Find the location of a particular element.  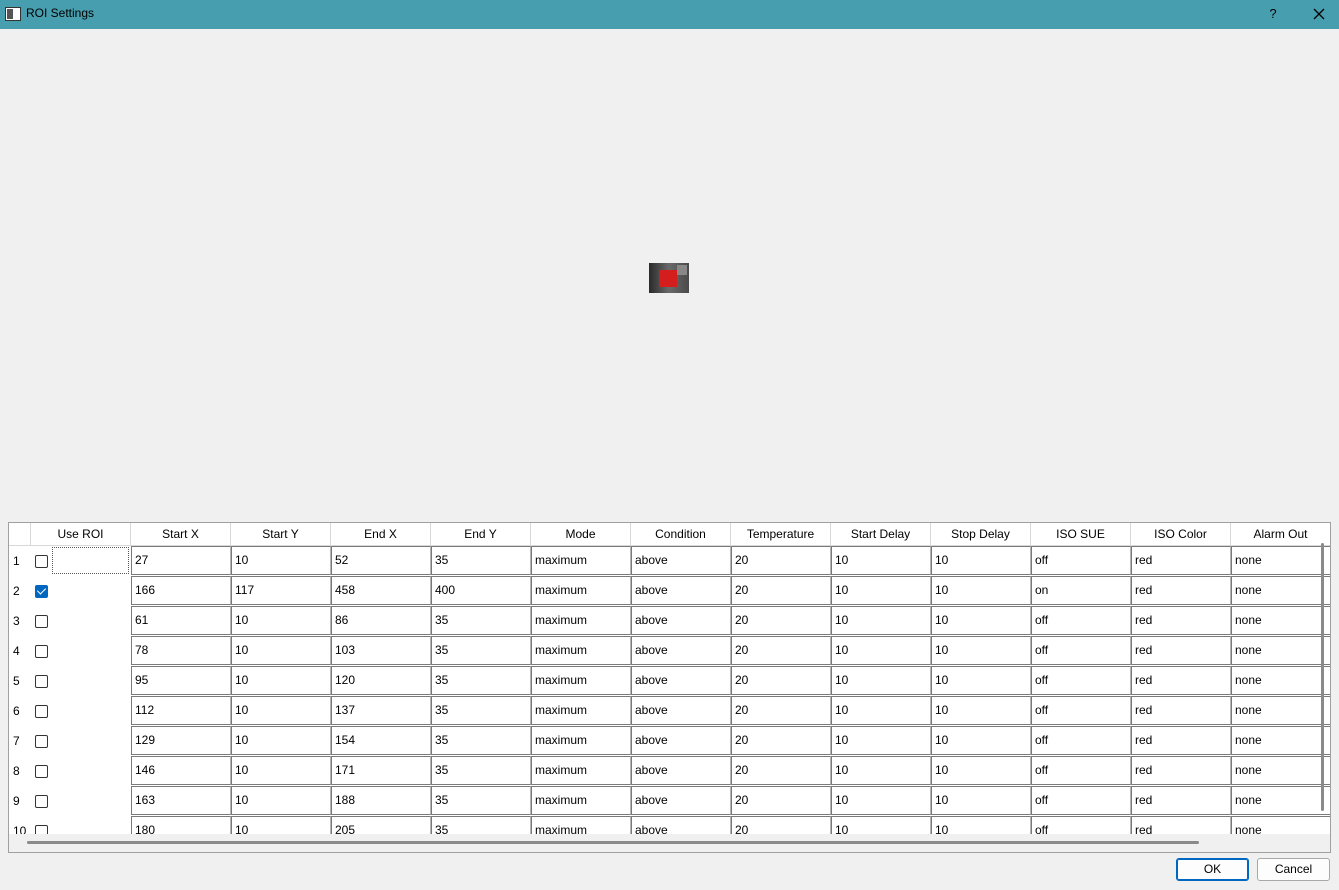

horizontal-scrollbar is located at coordinates (613, 842).